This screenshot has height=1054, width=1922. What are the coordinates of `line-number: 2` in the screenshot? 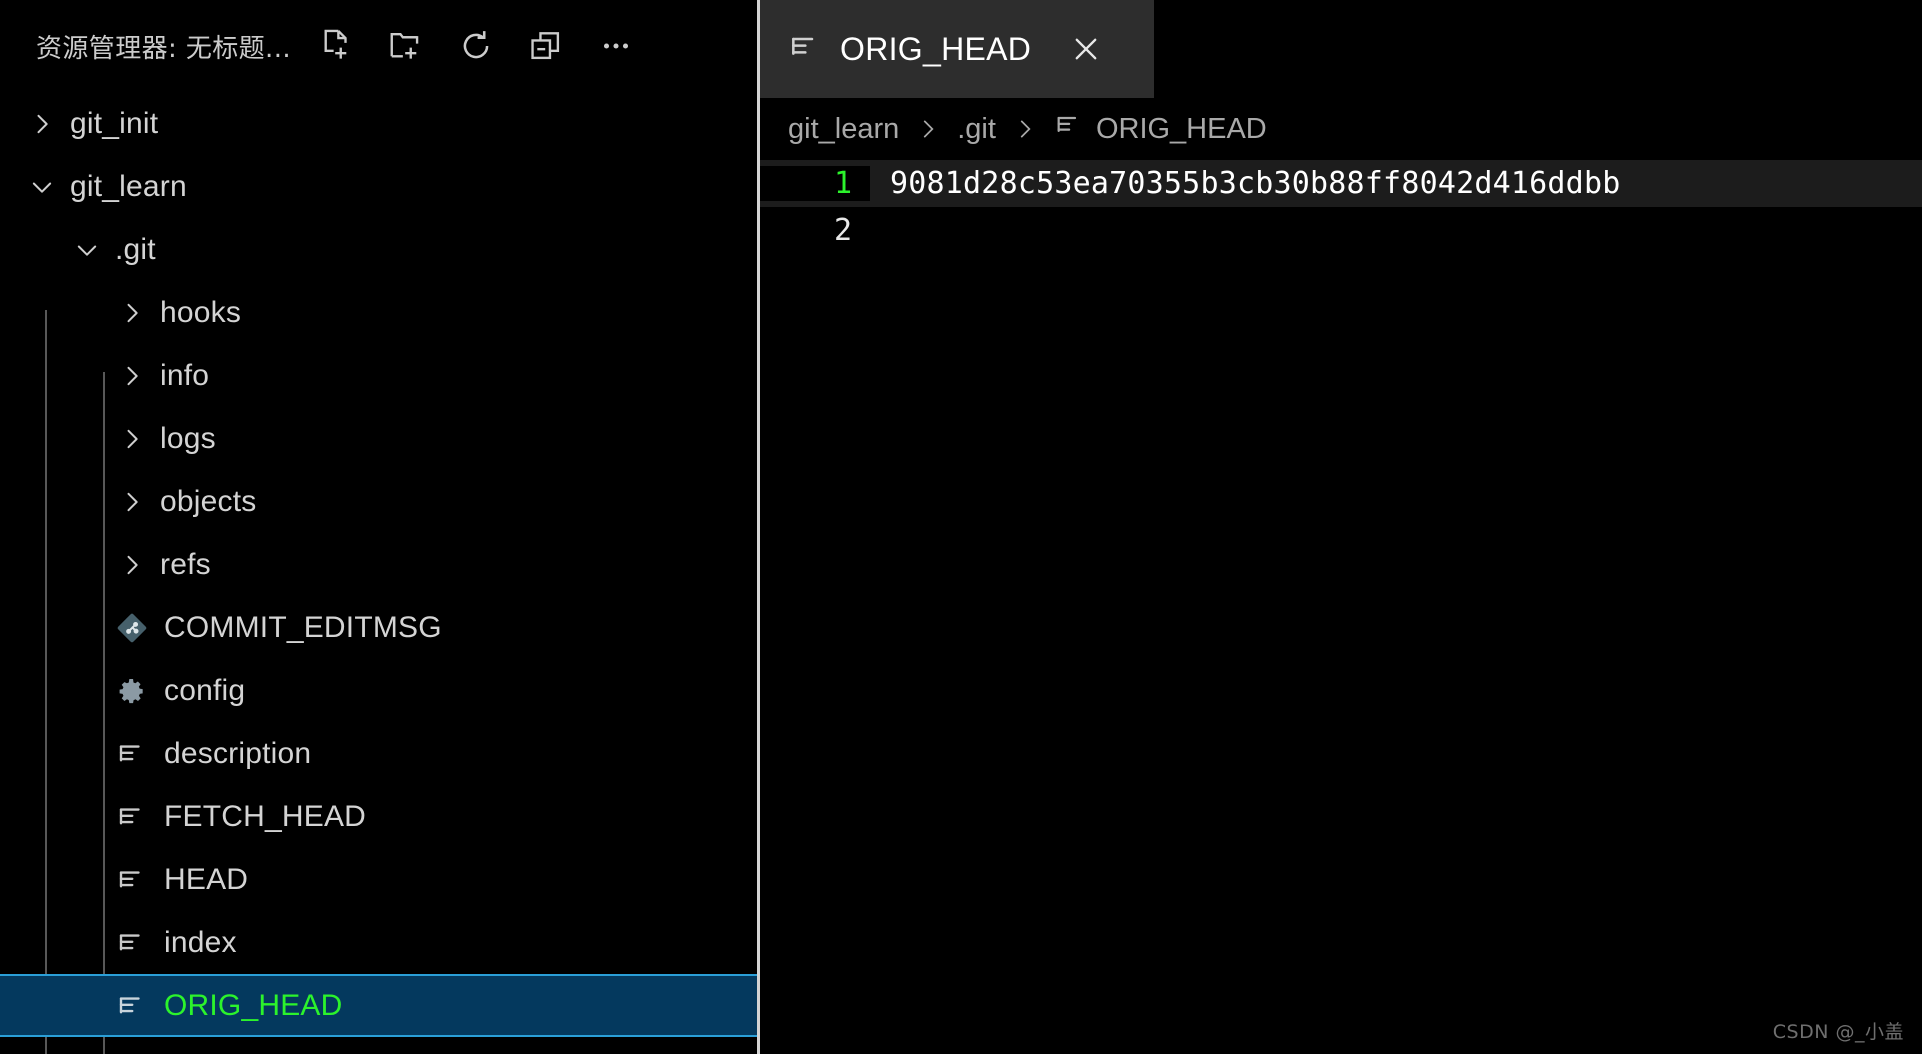 It's located at (815, 230).